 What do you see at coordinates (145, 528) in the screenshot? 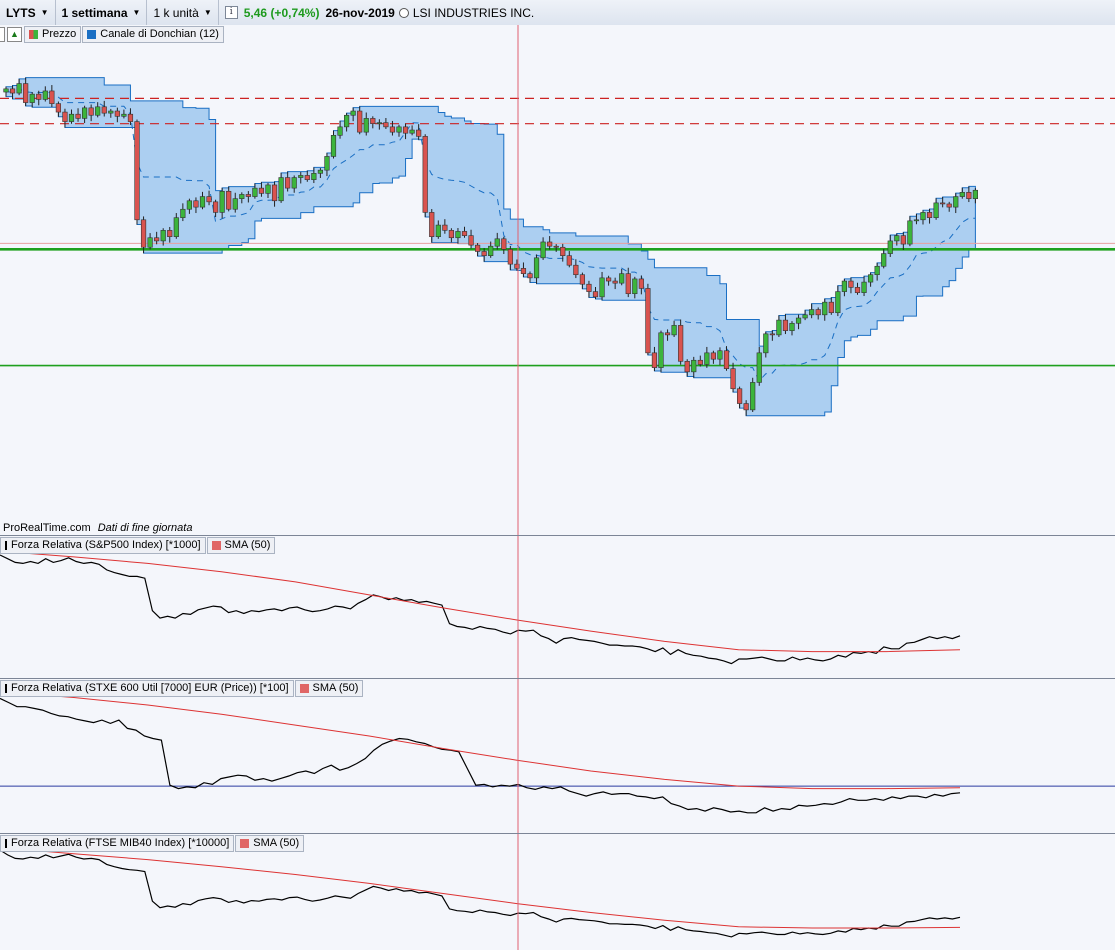
I see `source-note: Dati di fine giornata` at bounding box center [145, 528].